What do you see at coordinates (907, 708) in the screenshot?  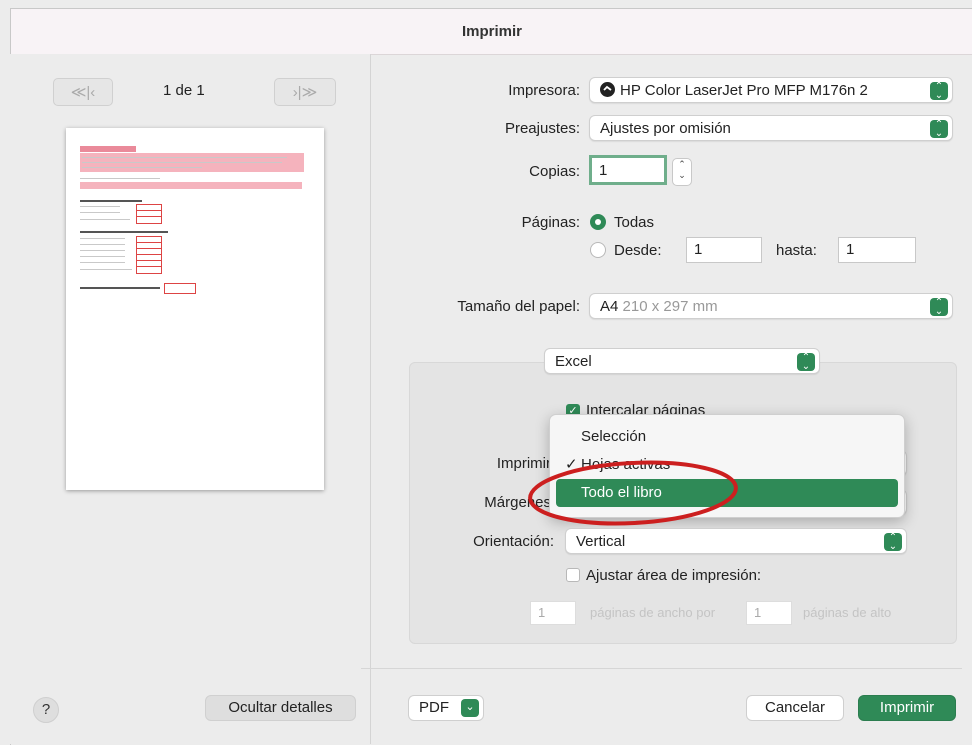 I see `print-button: Imprimir` at bounding box center [907, 708].